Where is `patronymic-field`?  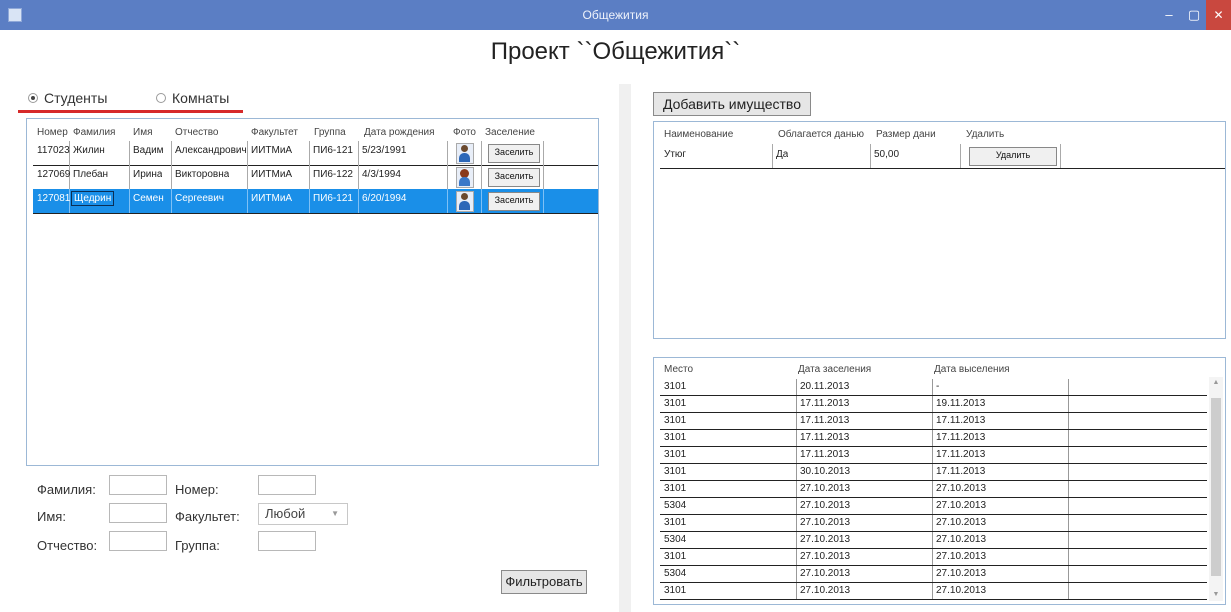
patronymic-field is located at coordinates (138, 541).